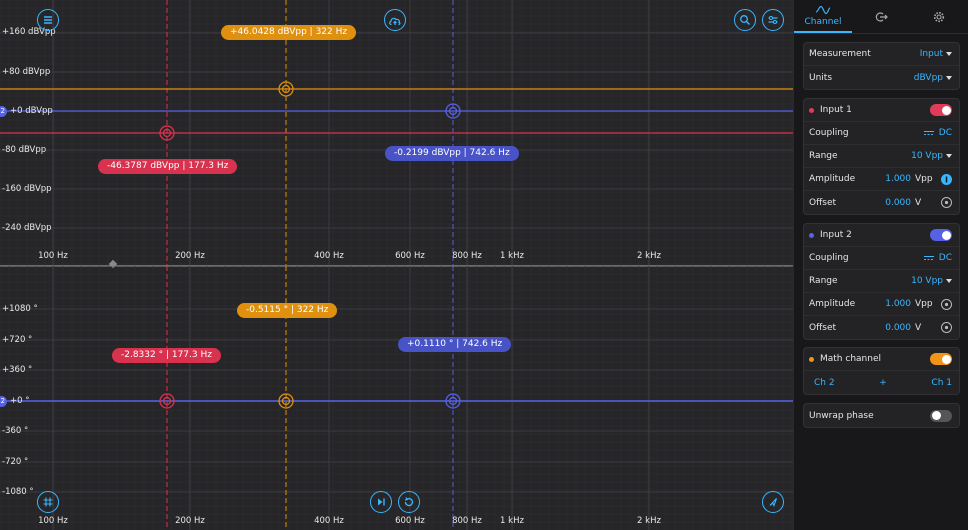 This screenshot has width=968, height=530. Describe the element at coordinates (939, 16) in the screenshot. I see `tab-settings` at that location.